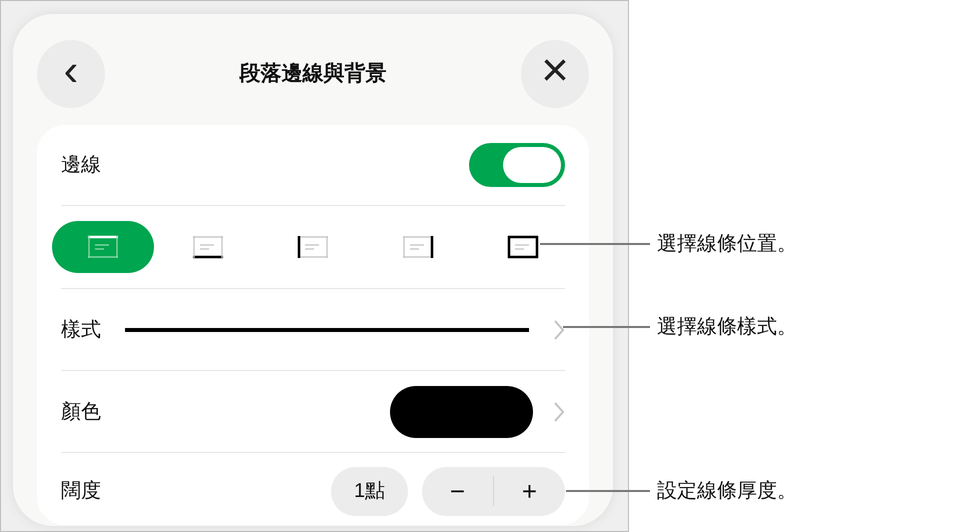  What do you see at coordinates (727, 327) in the screenshot?
I see `callout-text: 選擇線條樣式。` at bounding box center [727, 327].